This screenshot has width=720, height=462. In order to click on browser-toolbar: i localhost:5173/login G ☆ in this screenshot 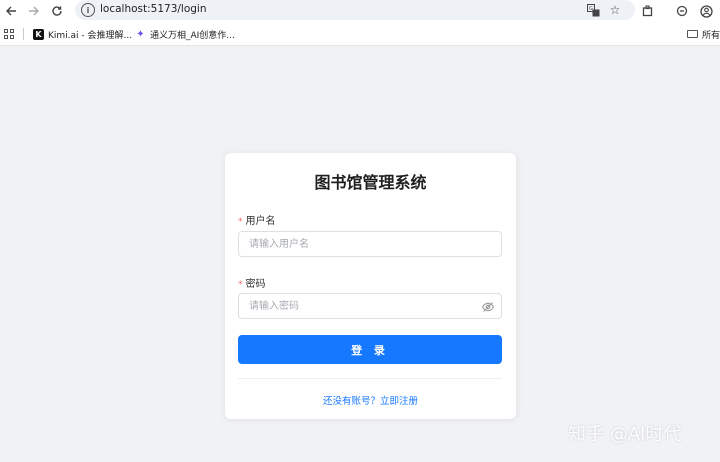, I will do `click(360, 11)`.